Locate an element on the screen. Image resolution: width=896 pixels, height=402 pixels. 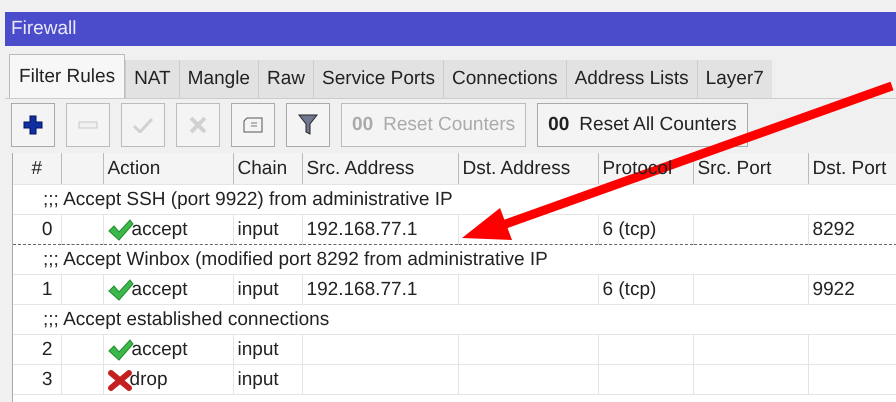
comment-row: ;;; Accept SSH (port 9922) from administrative IP is located at coordinates (454, 199).